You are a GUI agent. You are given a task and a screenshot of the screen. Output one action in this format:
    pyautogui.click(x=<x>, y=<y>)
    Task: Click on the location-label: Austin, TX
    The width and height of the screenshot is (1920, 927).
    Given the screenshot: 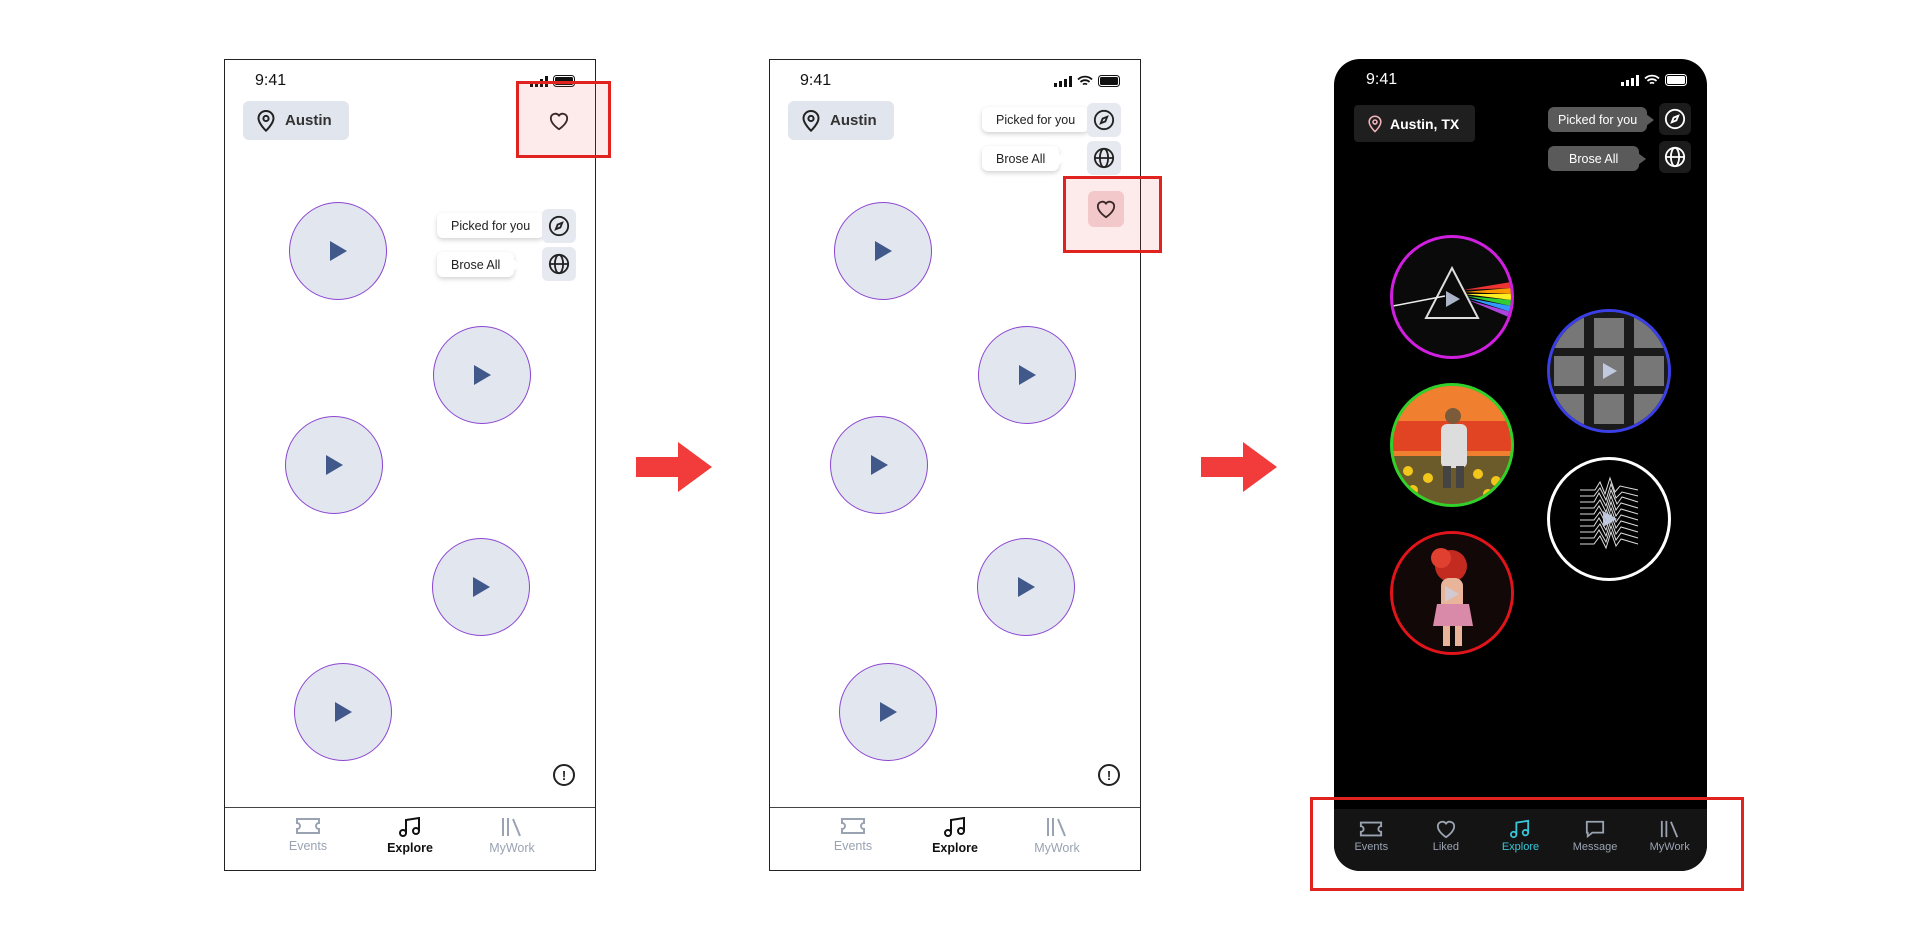 What is the action you would take?
    pyautogui.click(x=1425, y=123)
    